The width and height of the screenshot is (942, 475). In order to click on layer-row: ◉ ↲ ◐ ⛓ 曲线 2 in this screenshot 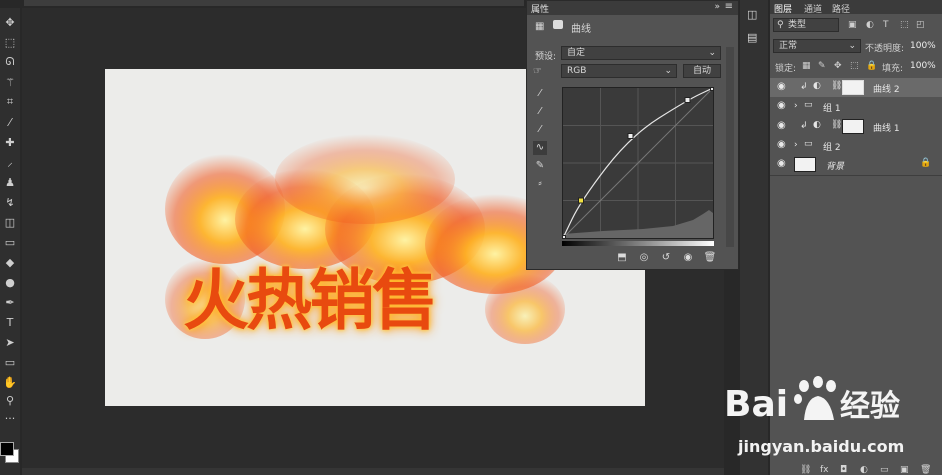, I will do `click(856, 87)`.